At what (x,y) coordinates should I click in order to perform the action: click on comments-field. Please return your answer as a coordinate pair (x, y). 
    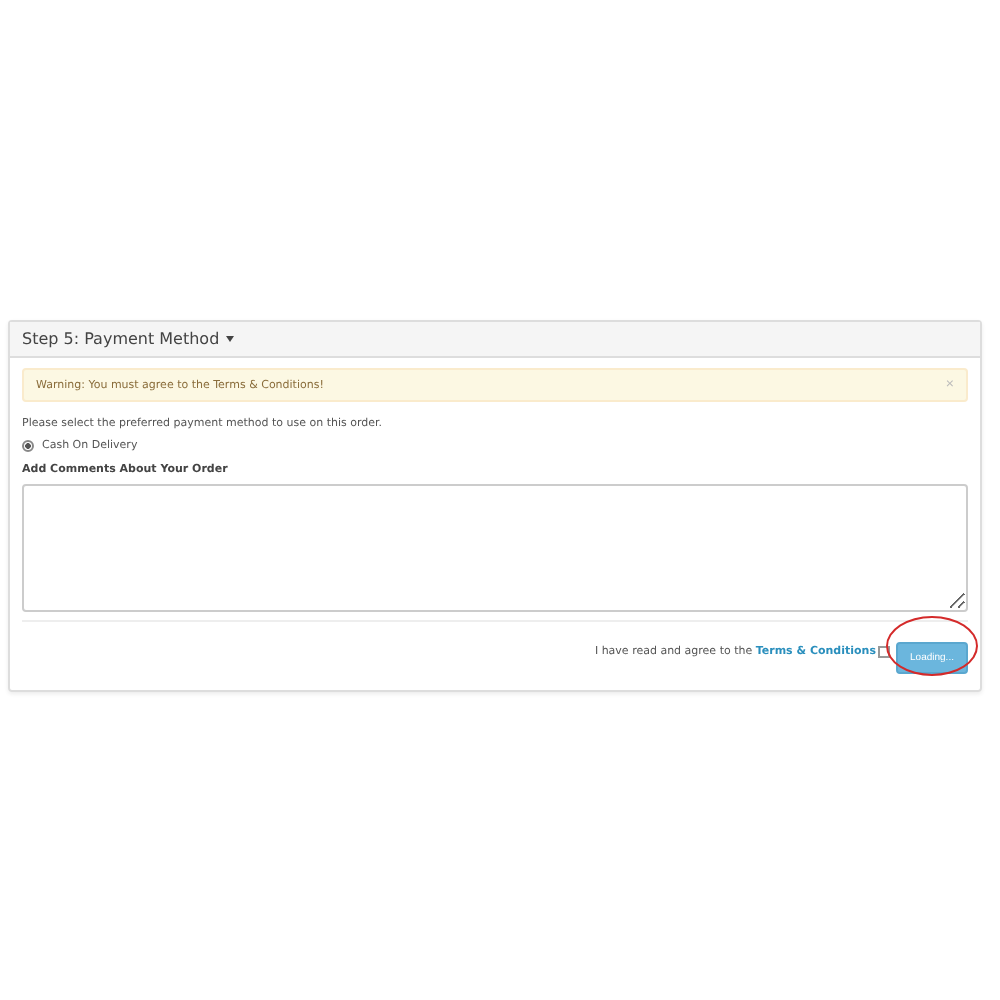
    Looking at the image, I should click on (495, 548).